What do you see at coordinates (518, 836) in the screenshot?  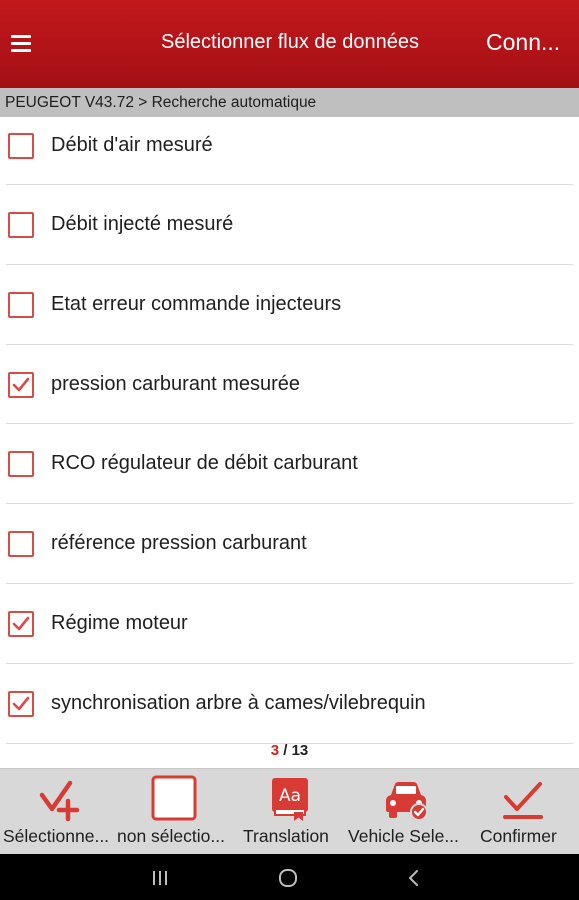 I see `confirm-label: Confirmer` at bounding box center [518, 836].